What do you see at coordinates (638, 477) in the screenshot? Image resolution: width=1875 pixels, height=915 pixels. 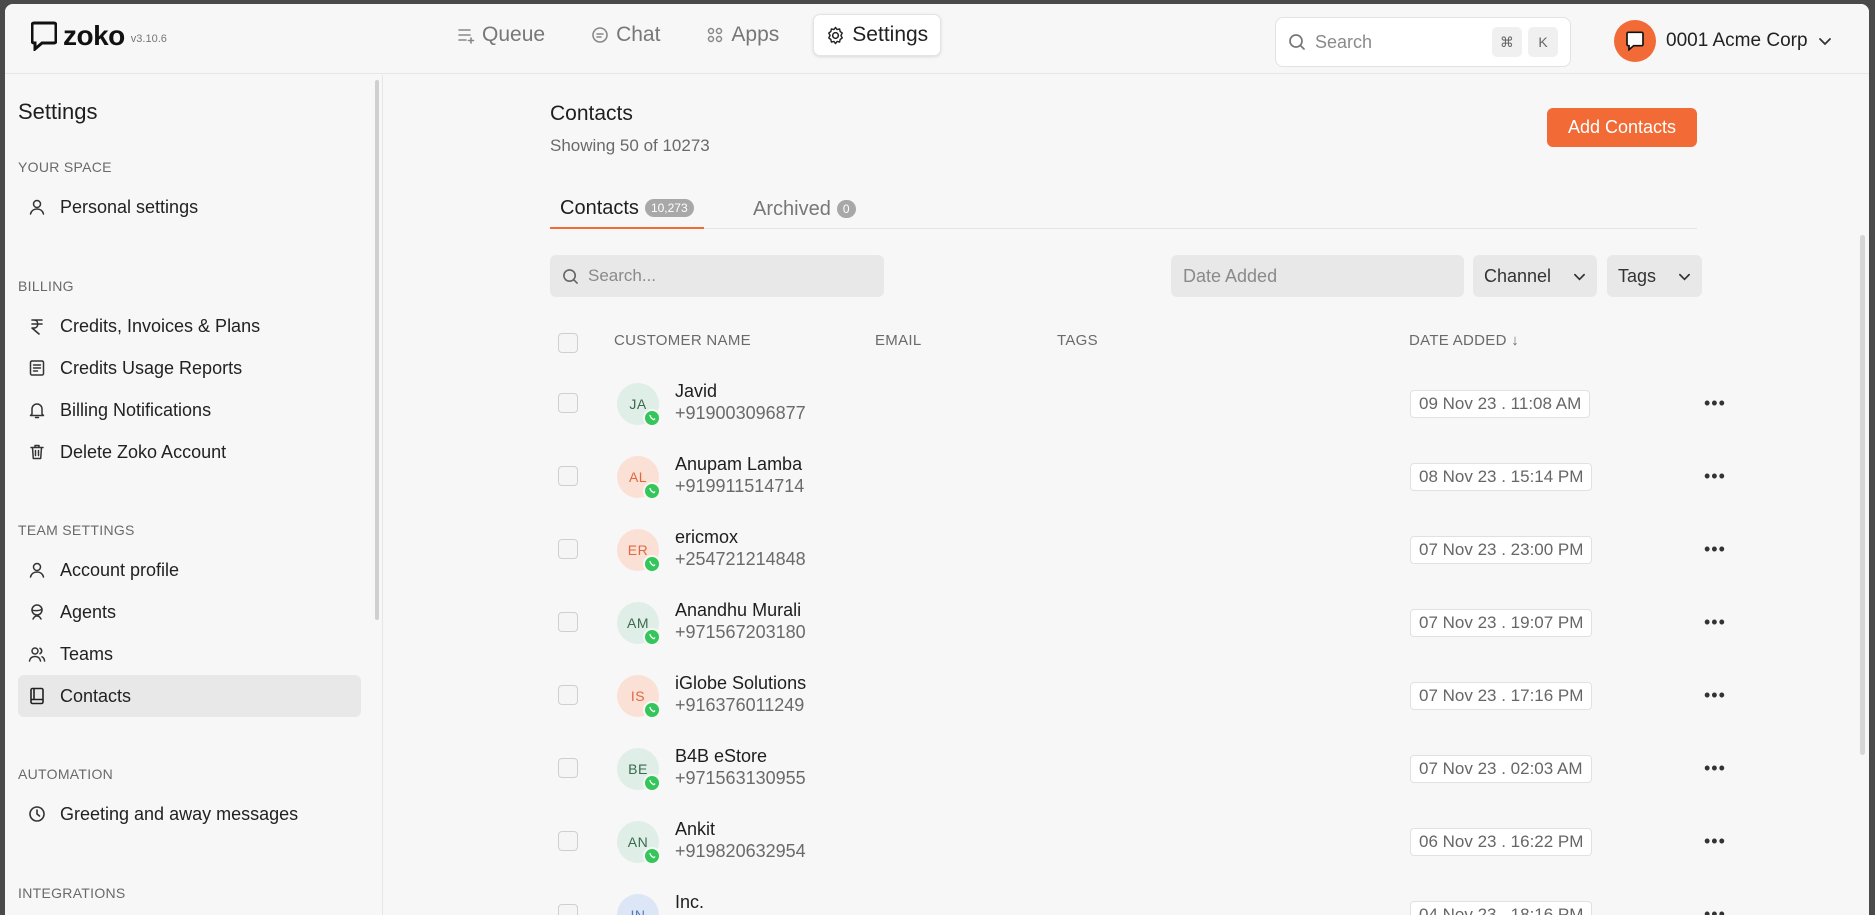 I see `contact-initials: AL` at bounding box center [638, 477].